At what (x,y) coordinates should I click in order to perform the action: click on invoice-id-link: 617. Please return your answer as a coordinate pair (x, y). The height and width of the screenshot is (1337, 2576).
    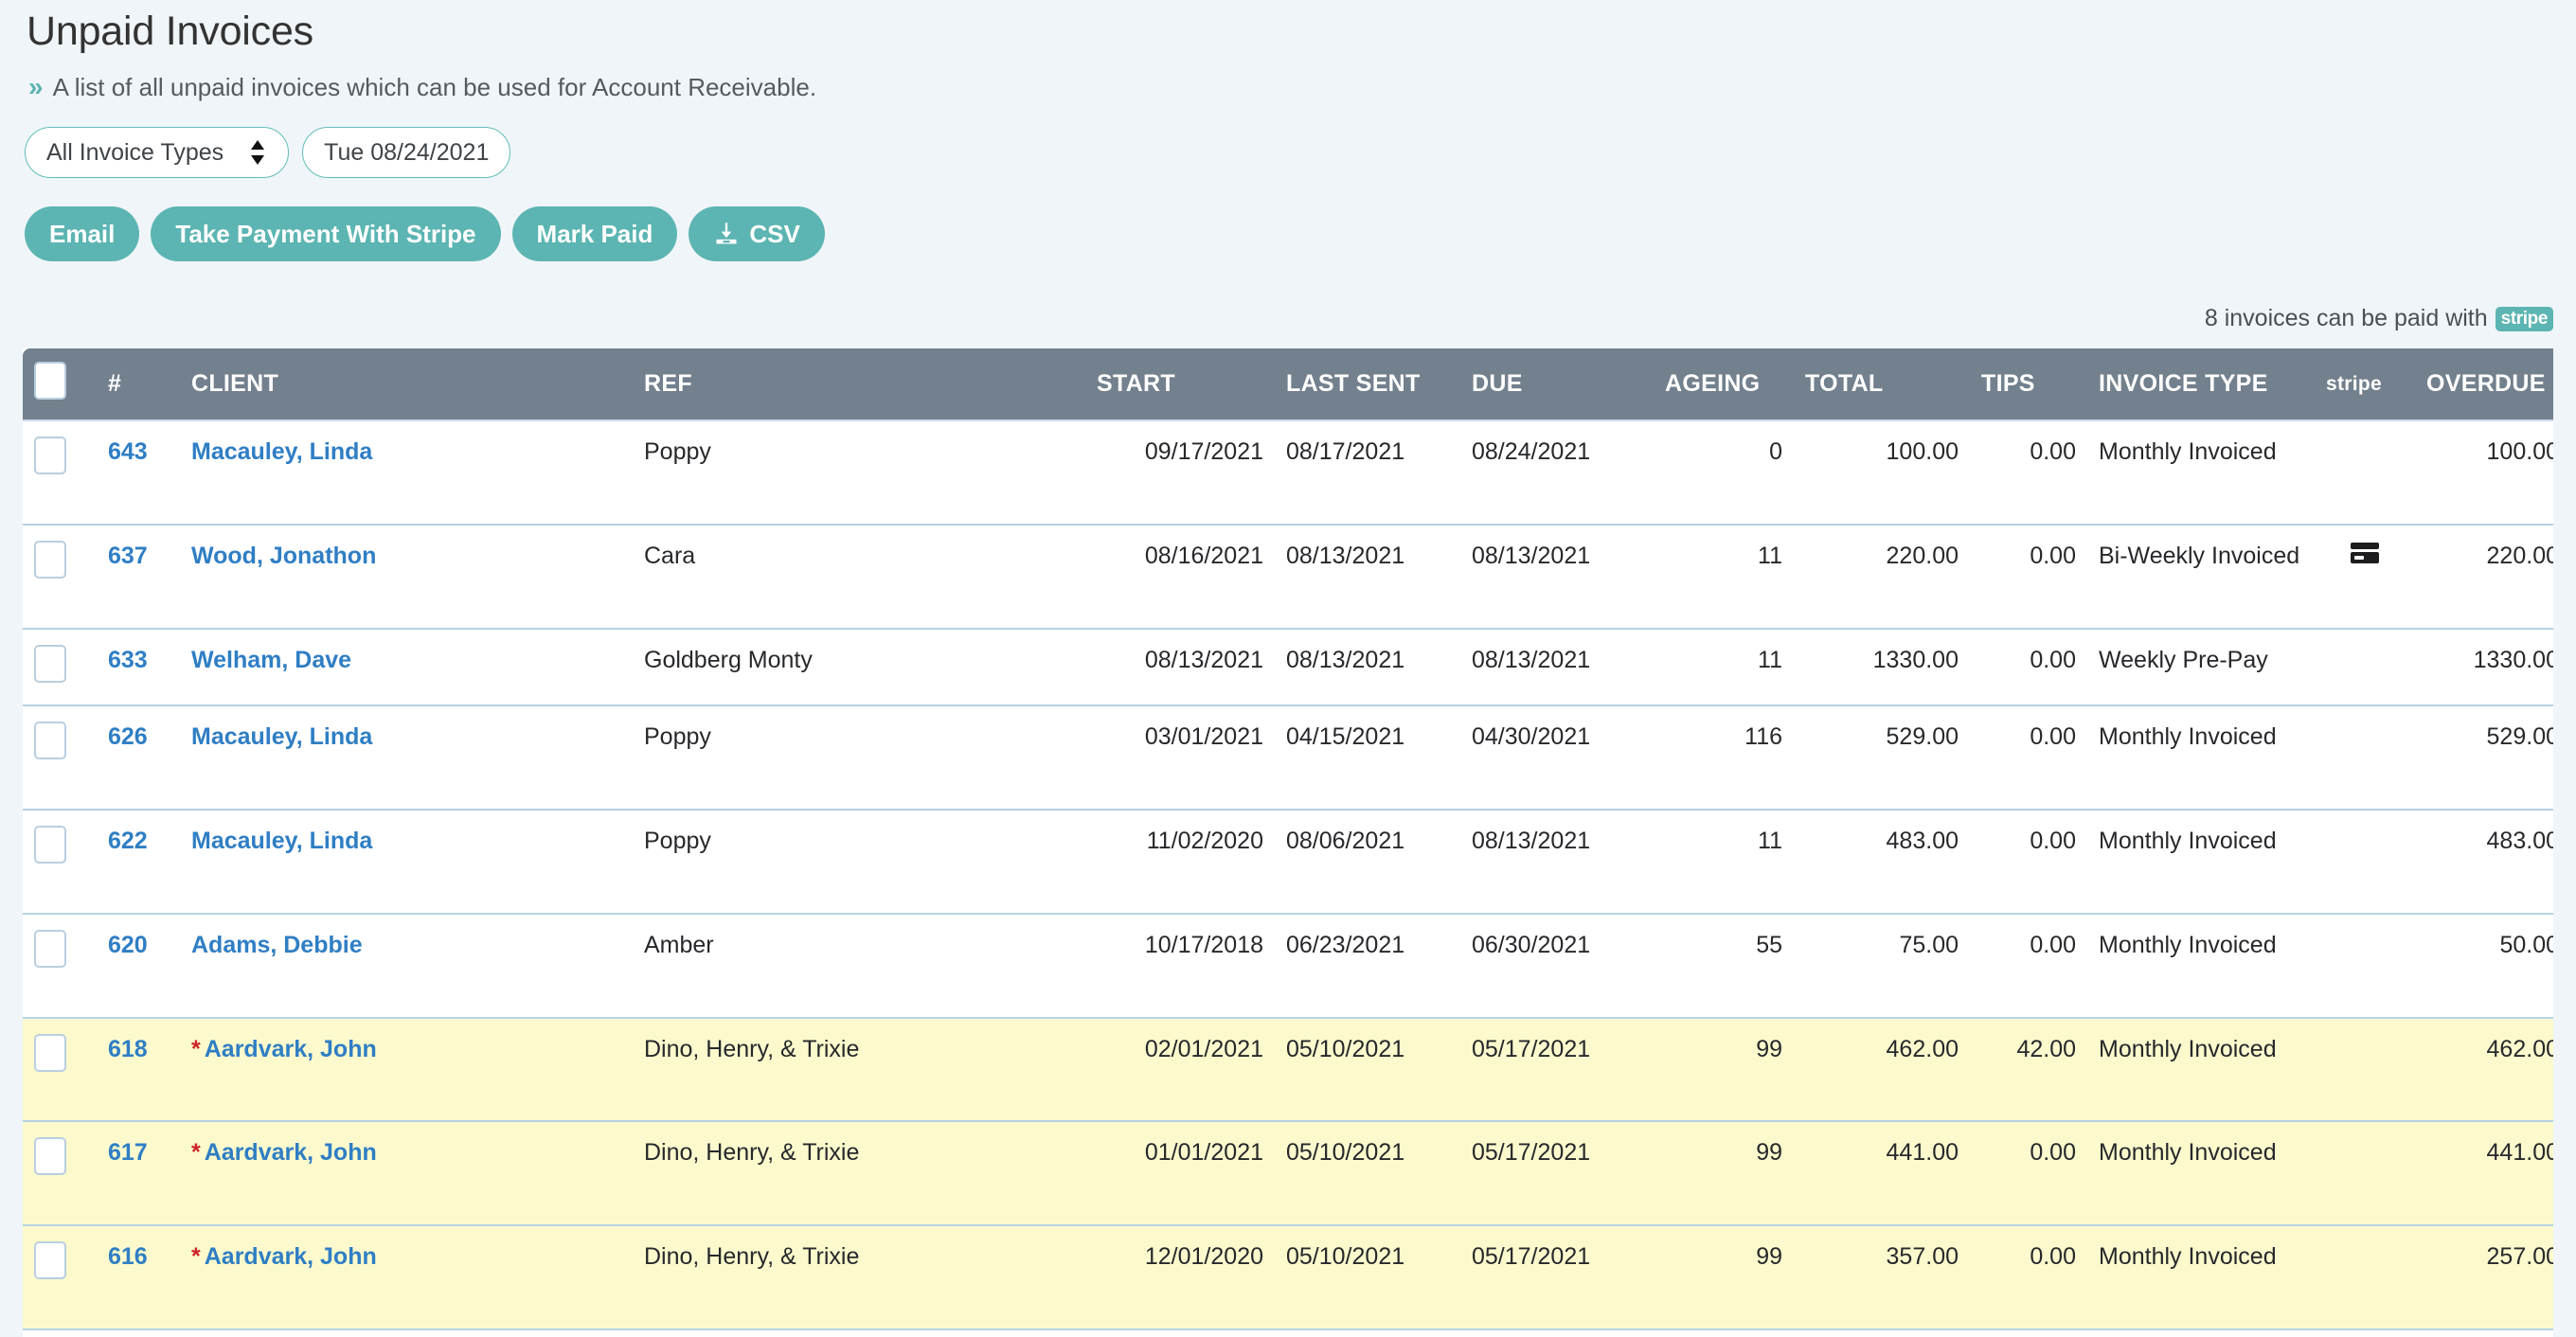
    Looking at the image, I should click on (128, 1152).